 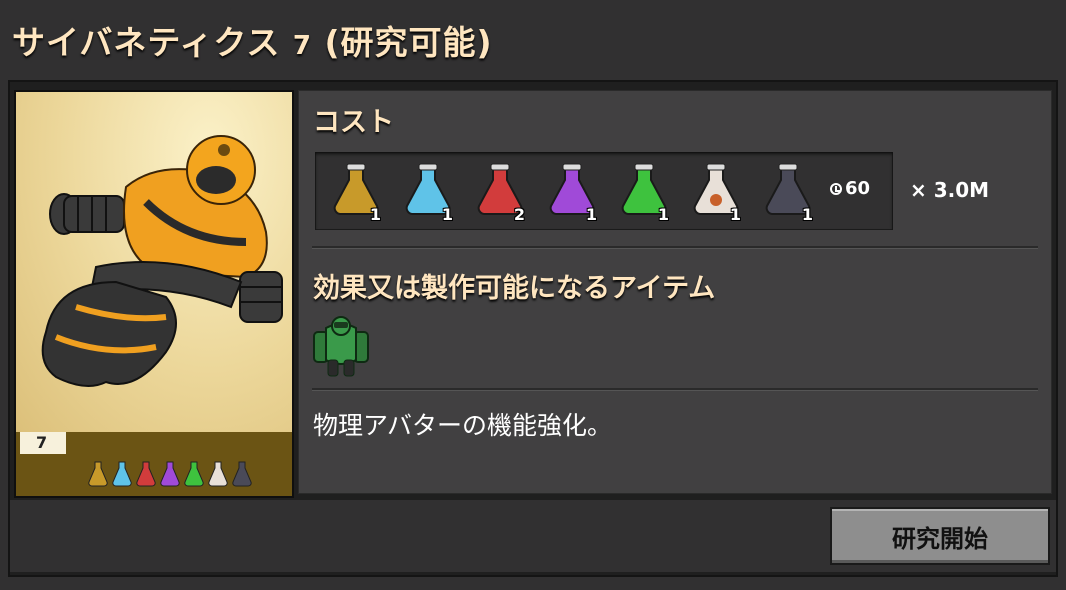 What do you see at coordinates (572, 193) in the screenshot?
I see `cost-pack-chemical: 1` at bounding box center [572, 193].